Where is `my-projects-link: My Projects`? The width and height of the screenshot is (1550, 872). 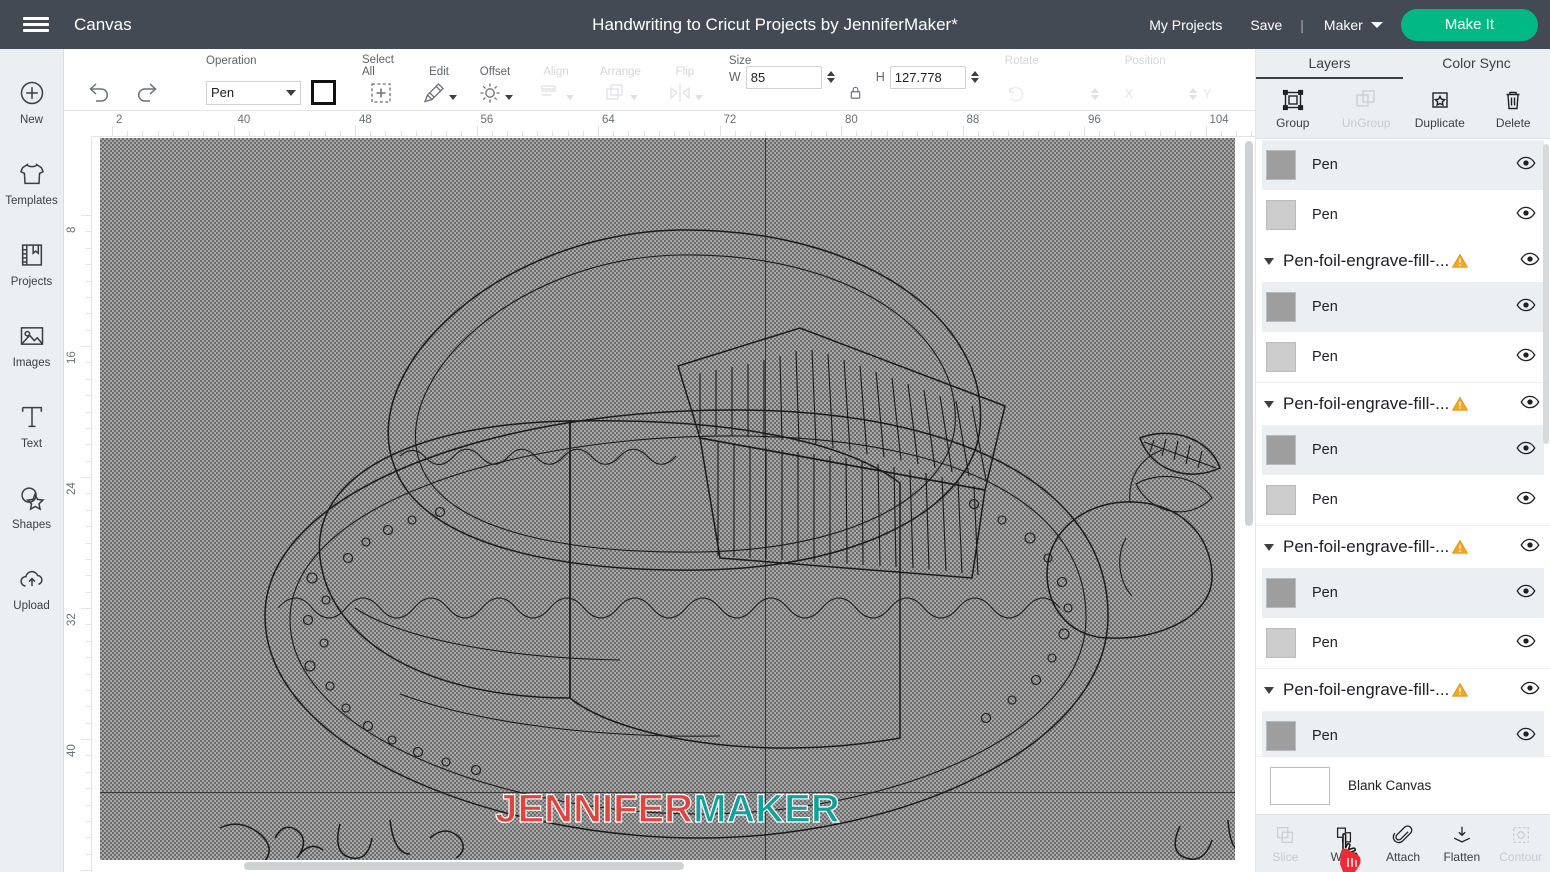
my-projects-link: My Projects is located at coordinates (1185, 25).